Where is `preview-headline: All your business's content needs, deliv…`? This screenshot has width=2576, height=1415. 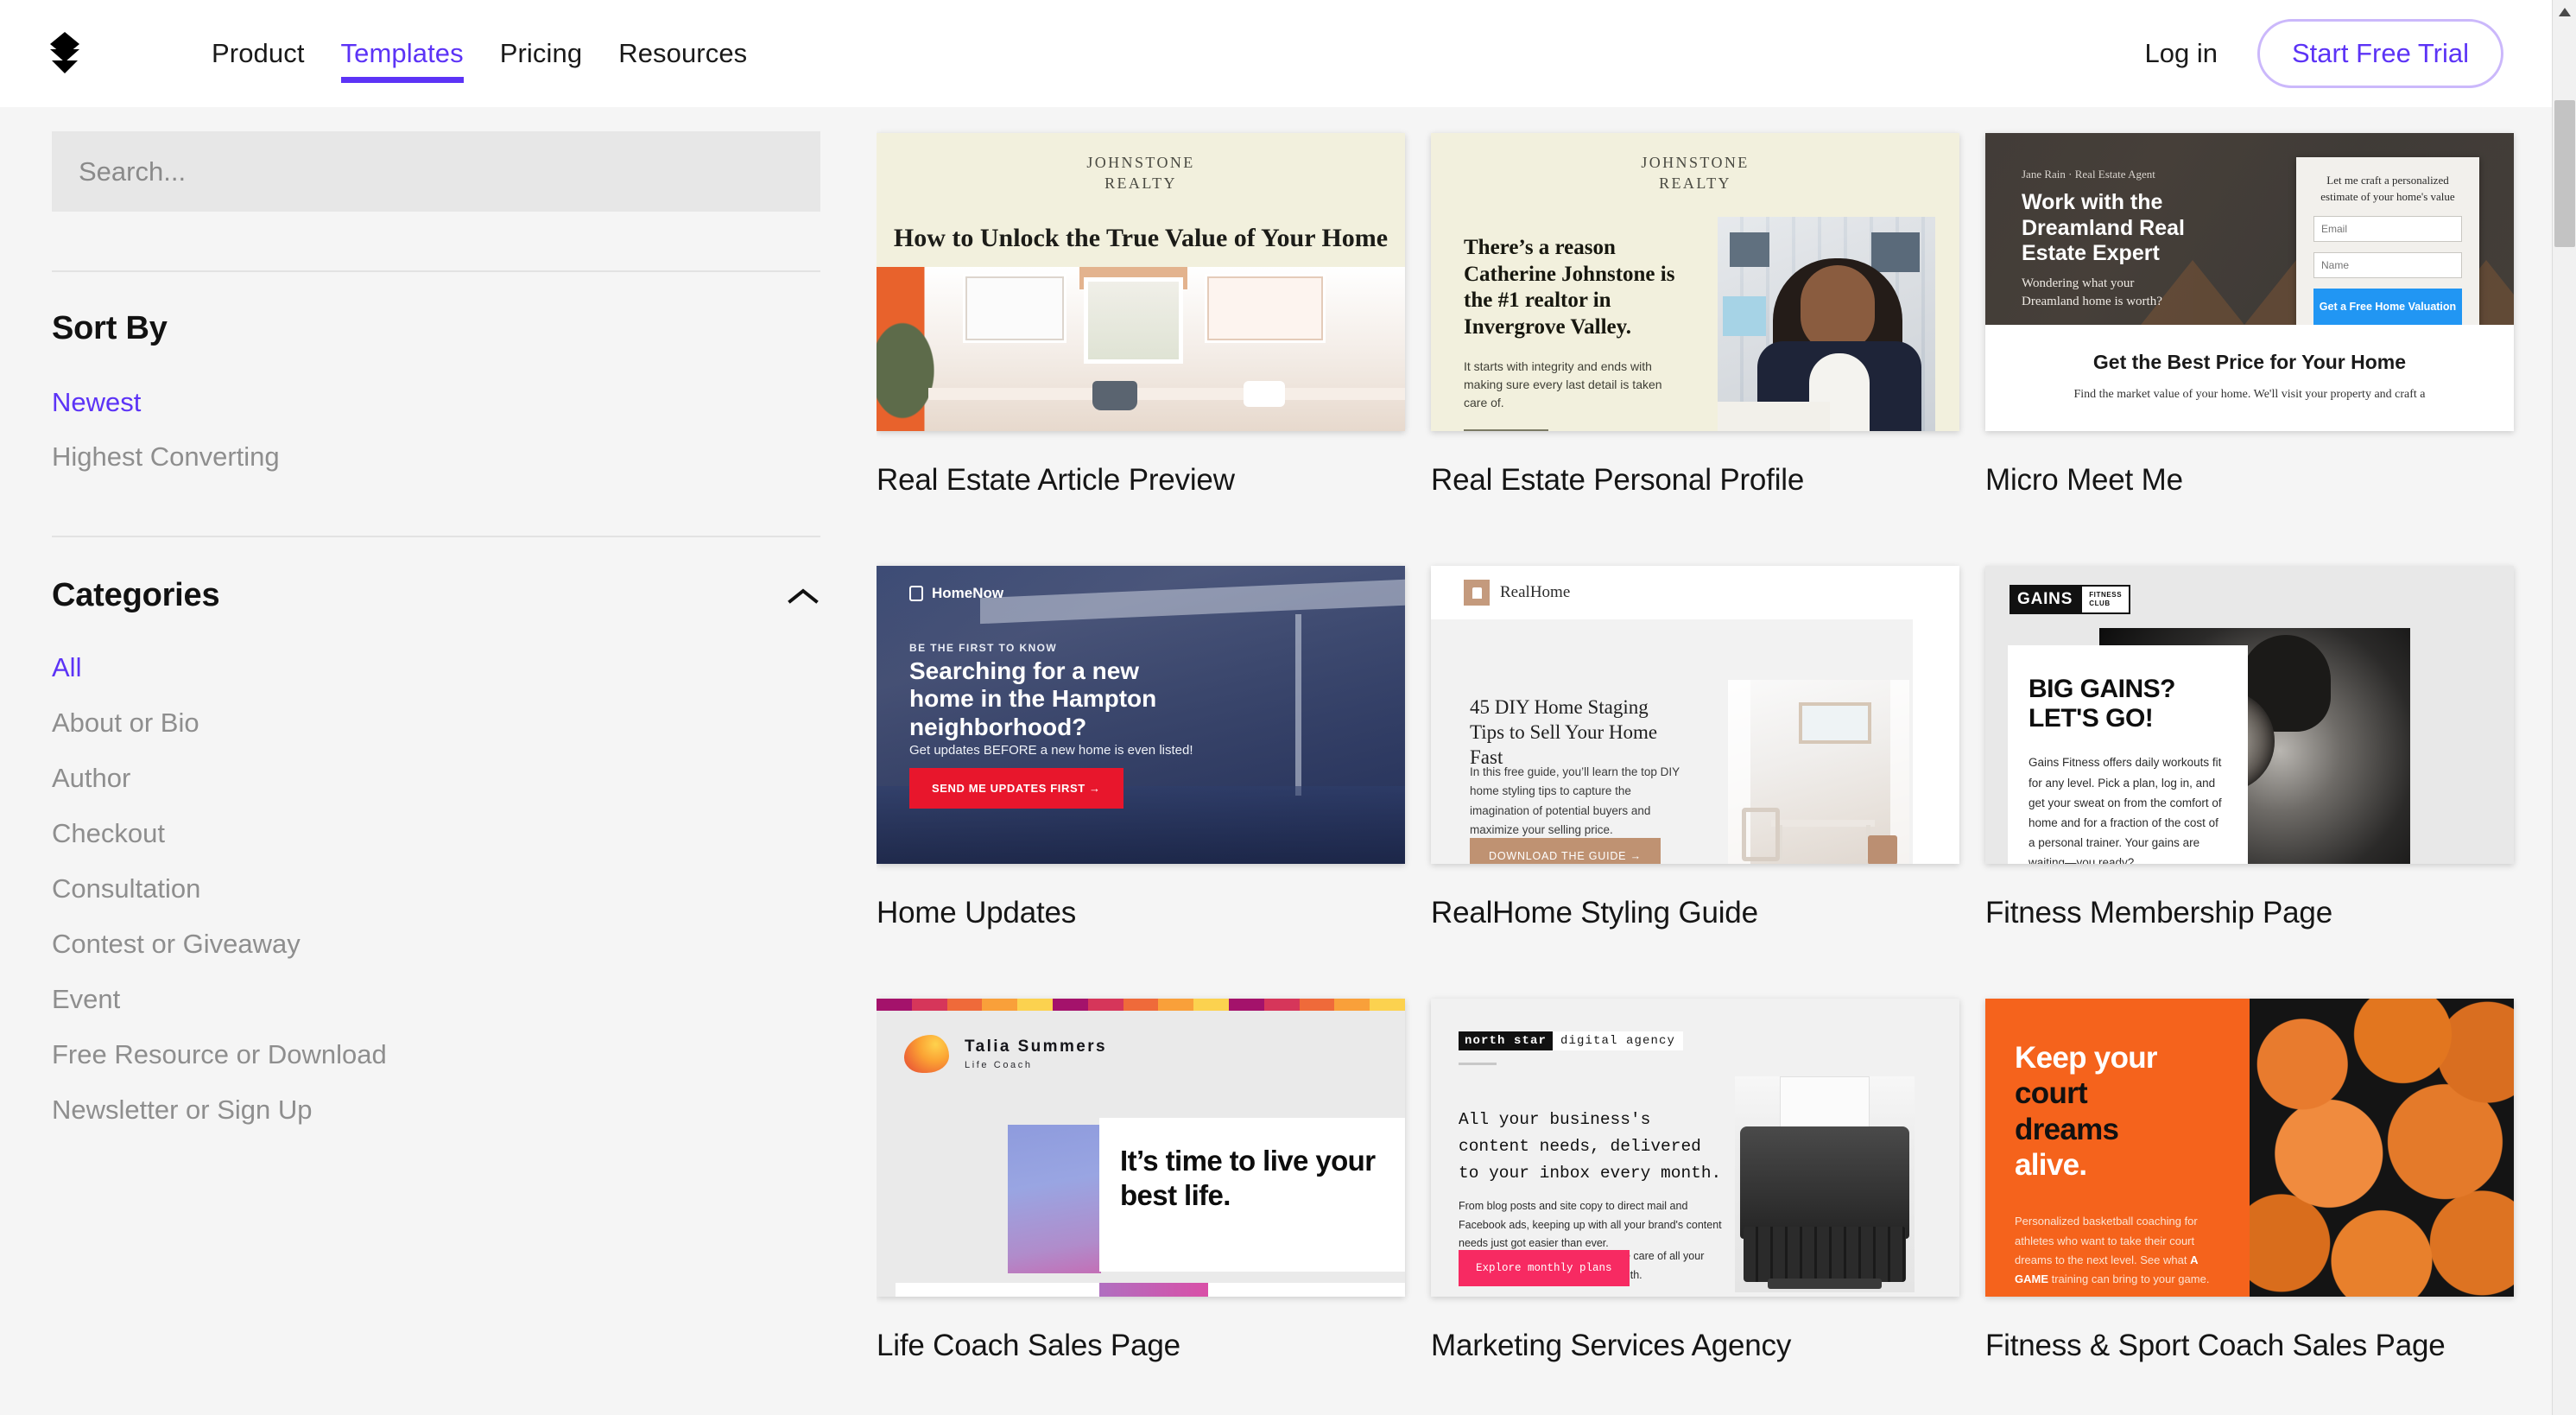 preview-headline: All your business's content needs, deliv… is located at coordinates (1590, 1146).